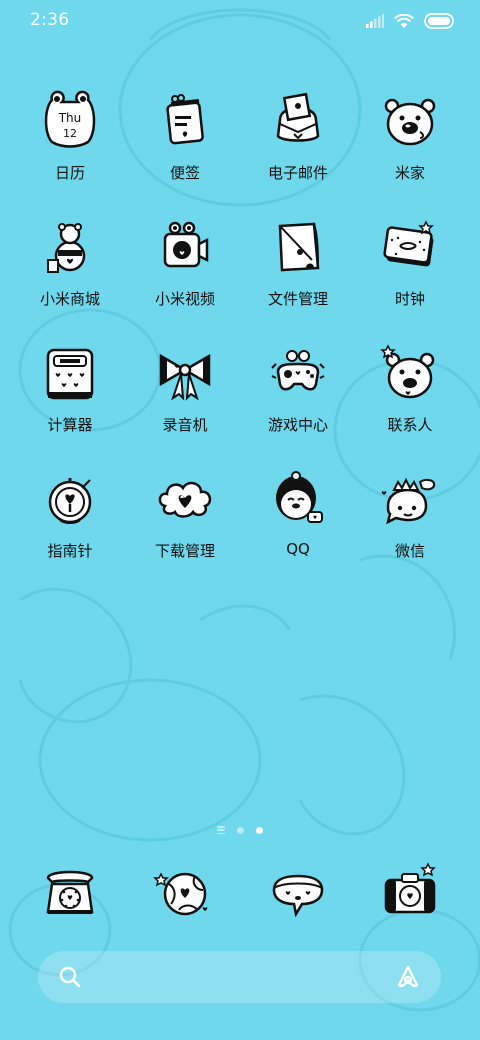  Describe the element at coordinates (259, 830) in the screenshot. I see `page-dot-active` at that location.